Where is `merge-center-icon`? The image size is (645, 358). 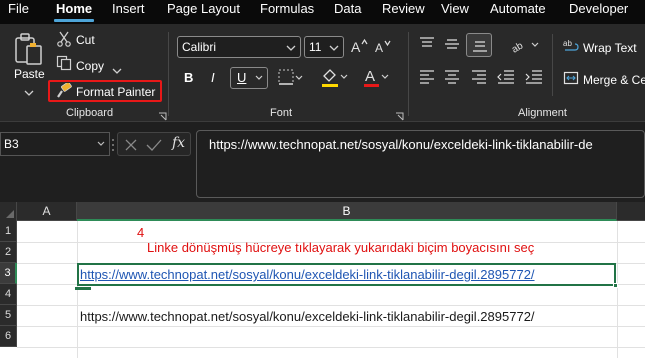 merge-center-icon is located at coordinates (571, 80).